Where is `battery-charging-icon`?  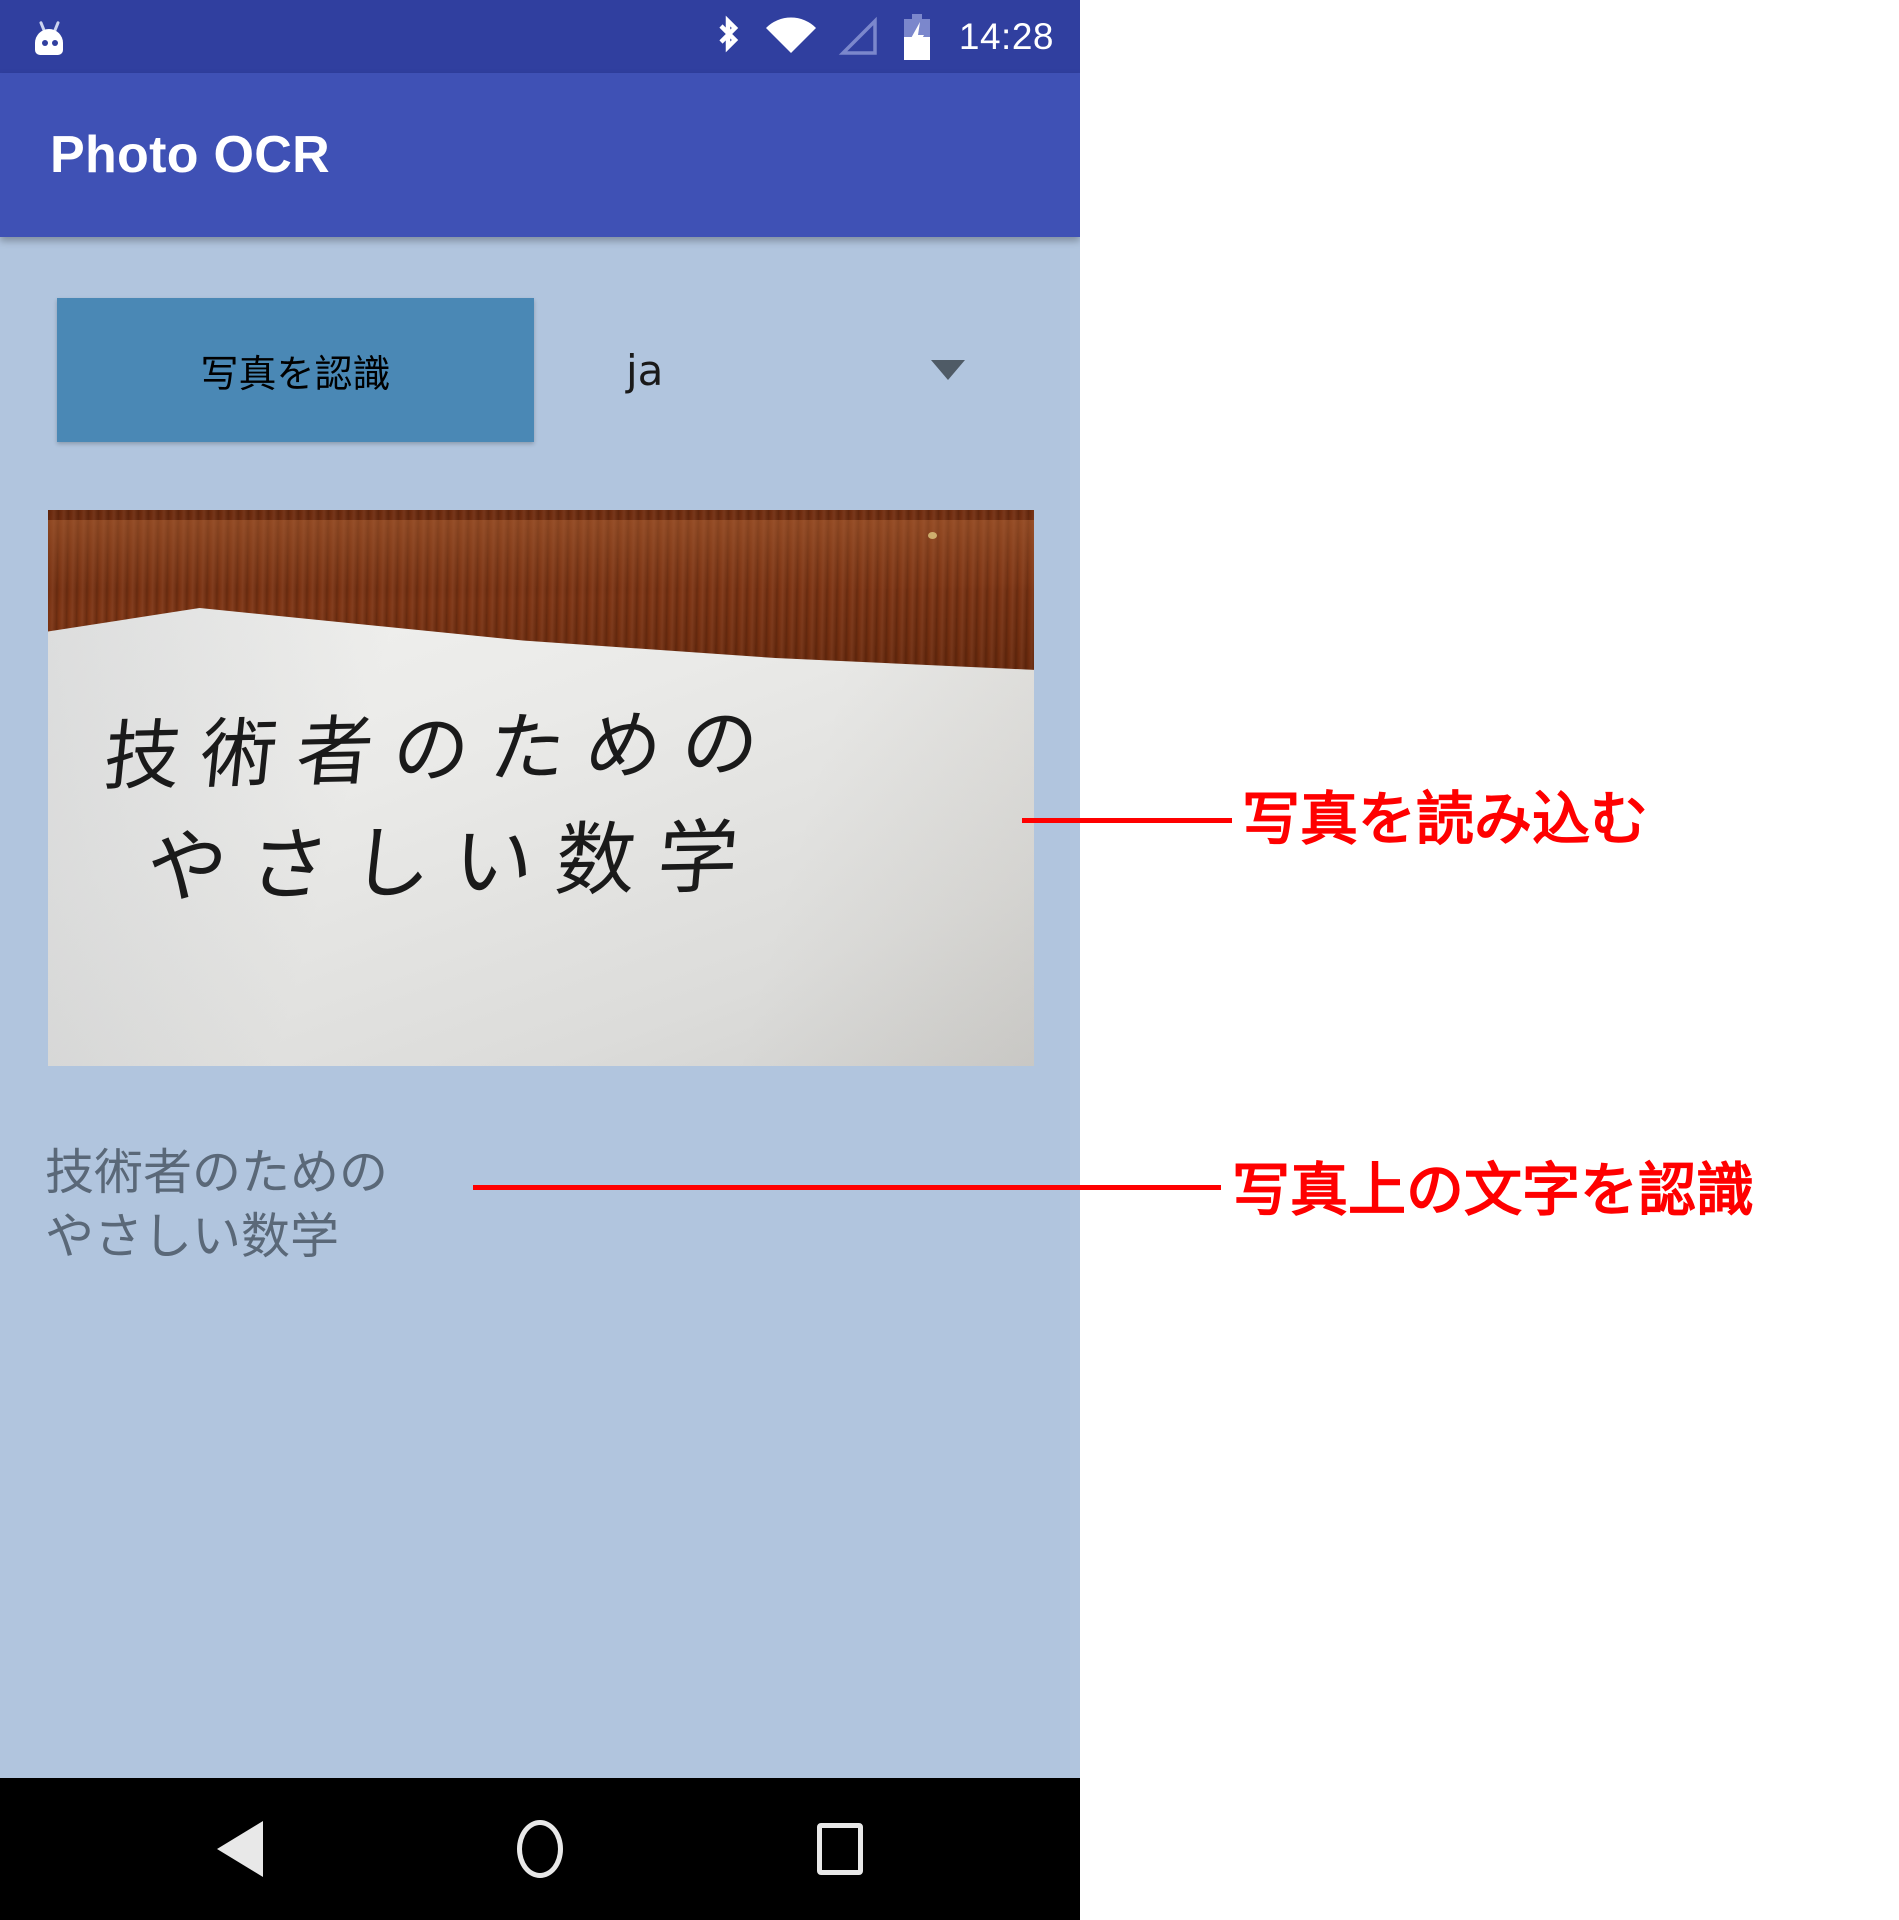
battery-charging-icon is located at coordinates (916, 36).